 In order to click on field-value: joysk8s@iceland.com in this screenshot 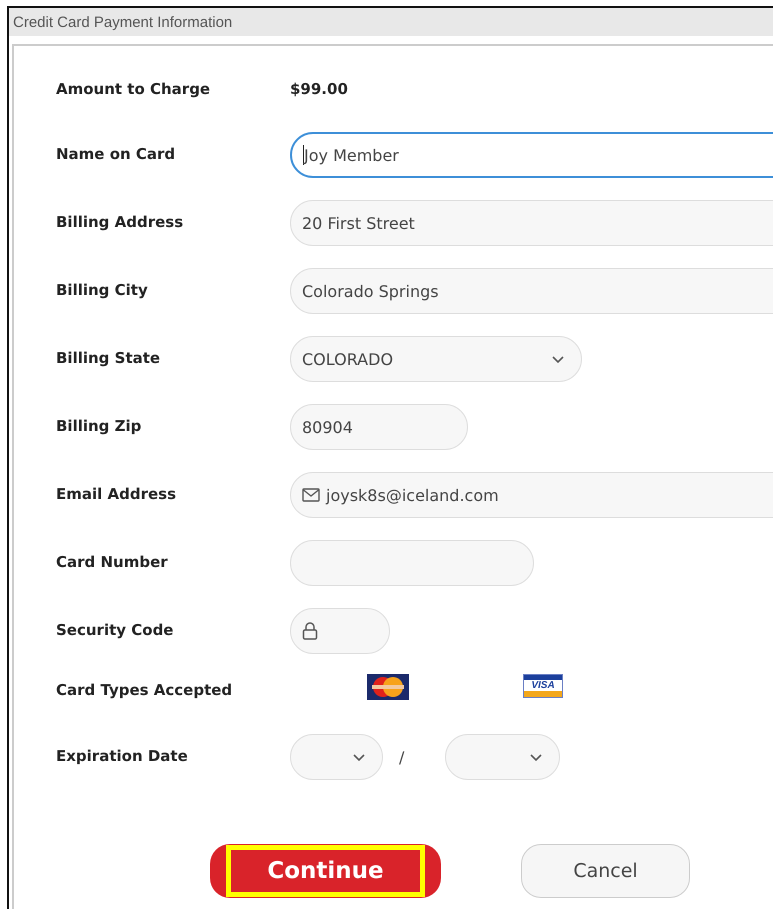, I will do `click(412, 495)`.